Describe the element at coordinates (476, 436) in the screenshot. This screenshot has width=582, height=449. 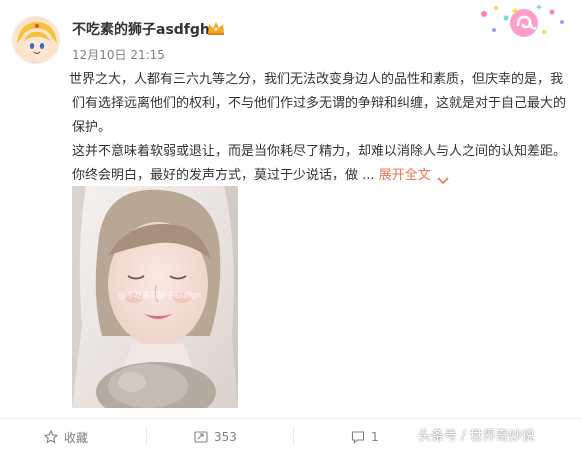
I see `toutiao-watermark: 头条号 / 世界奇妙说` at that location.